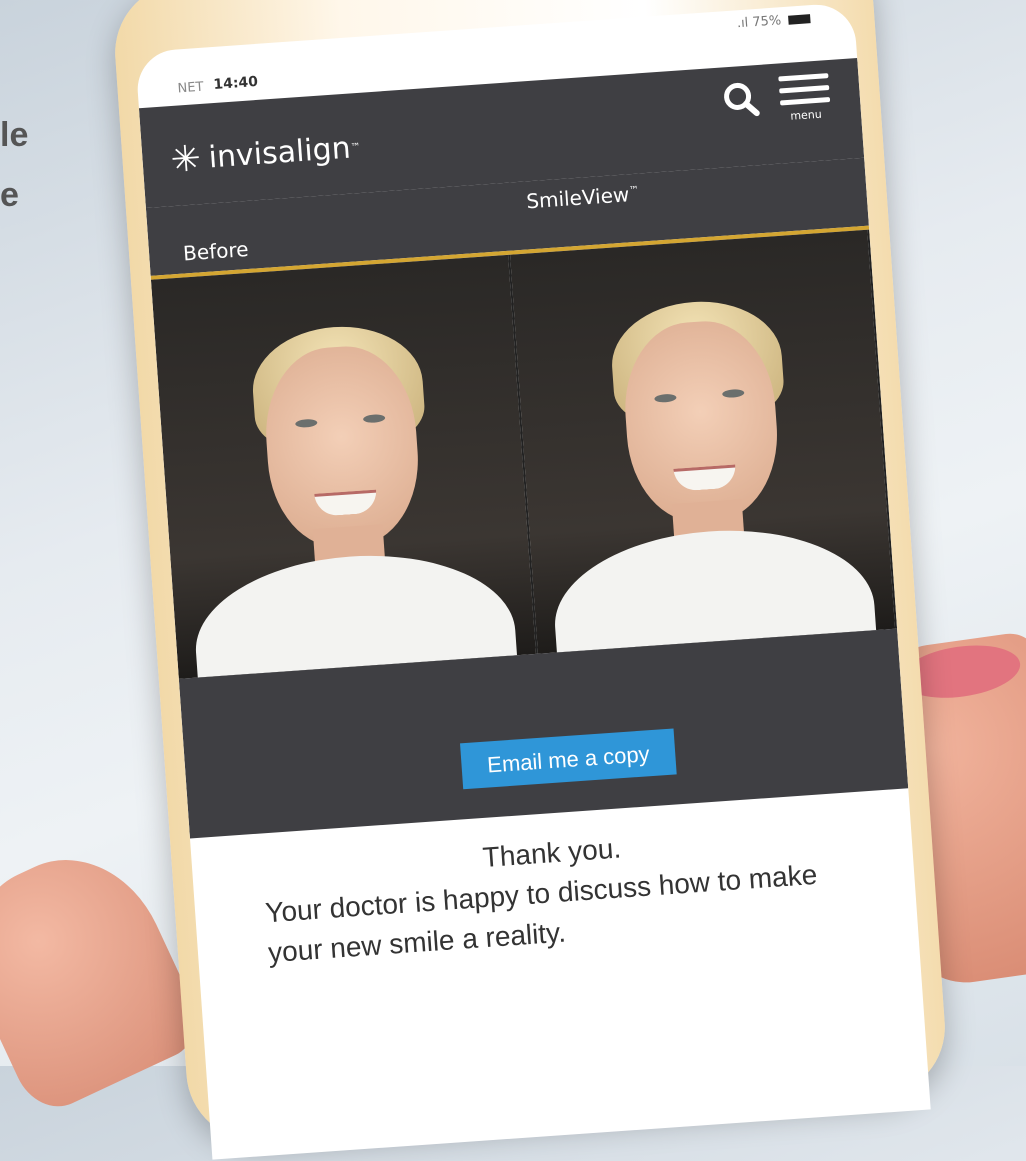 This screenshot has width=1026, height=1161. What do you see at coordinates (806, 115) in the screenshot?
I see `menu-label: menu` at bounding box center [806, 115].